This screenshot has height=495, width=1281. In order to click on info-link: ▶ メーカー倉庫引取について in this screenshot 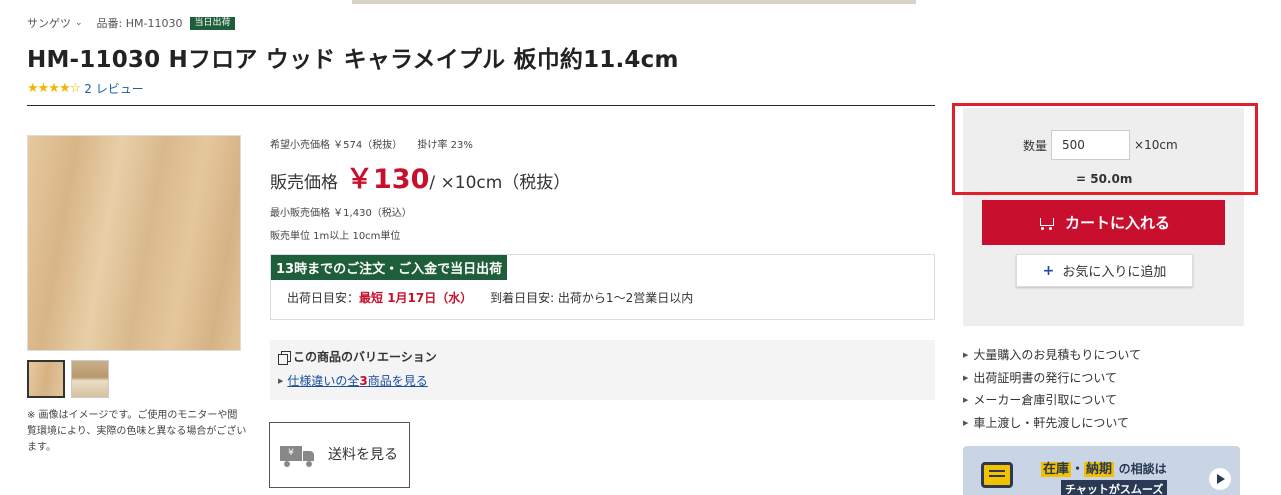, I will do `click(1052, 400)`.